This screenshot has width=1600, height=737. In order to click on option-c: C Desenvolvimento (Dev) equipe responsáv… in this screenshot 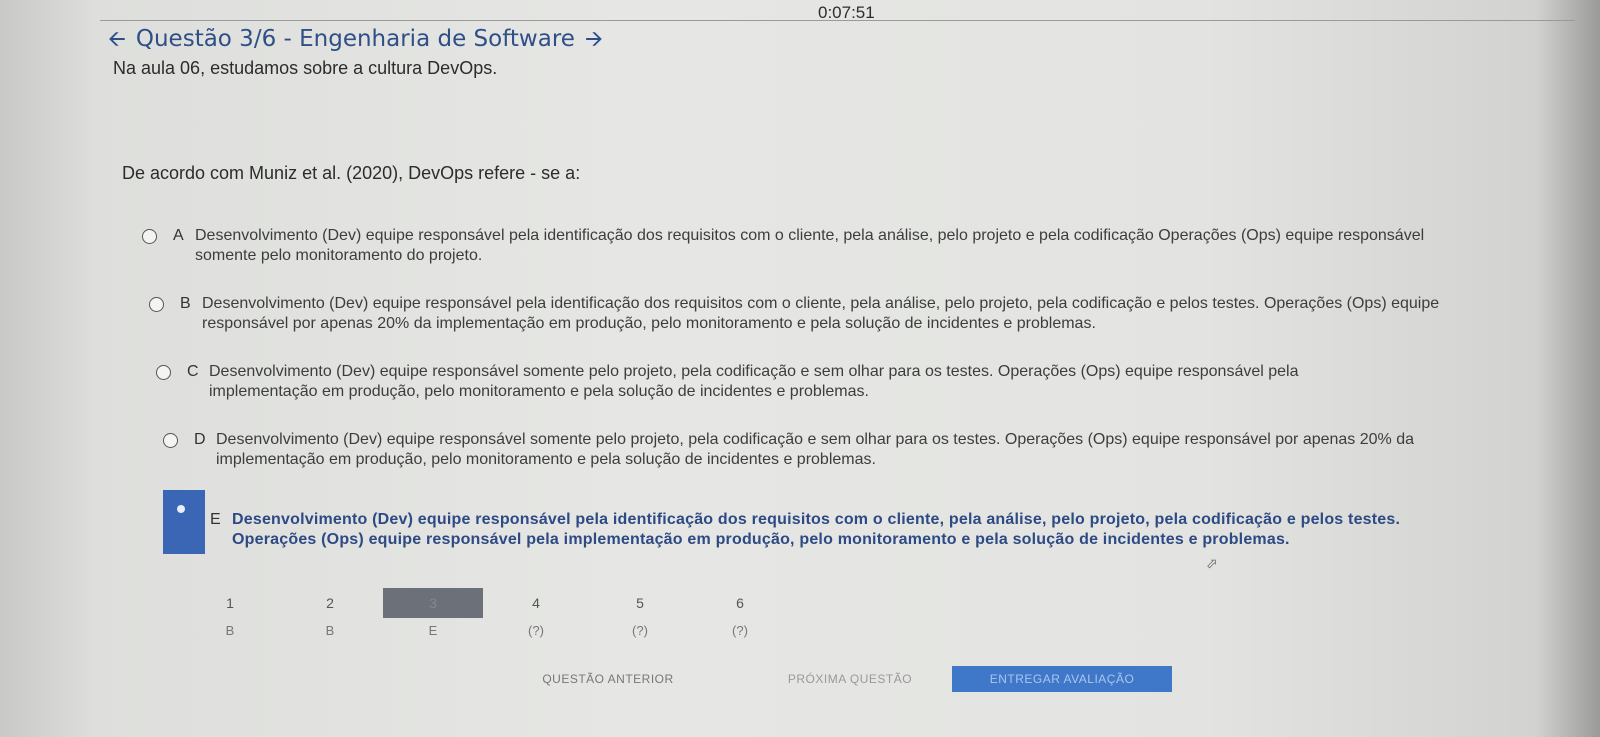, I will do `click(776, 382)`.